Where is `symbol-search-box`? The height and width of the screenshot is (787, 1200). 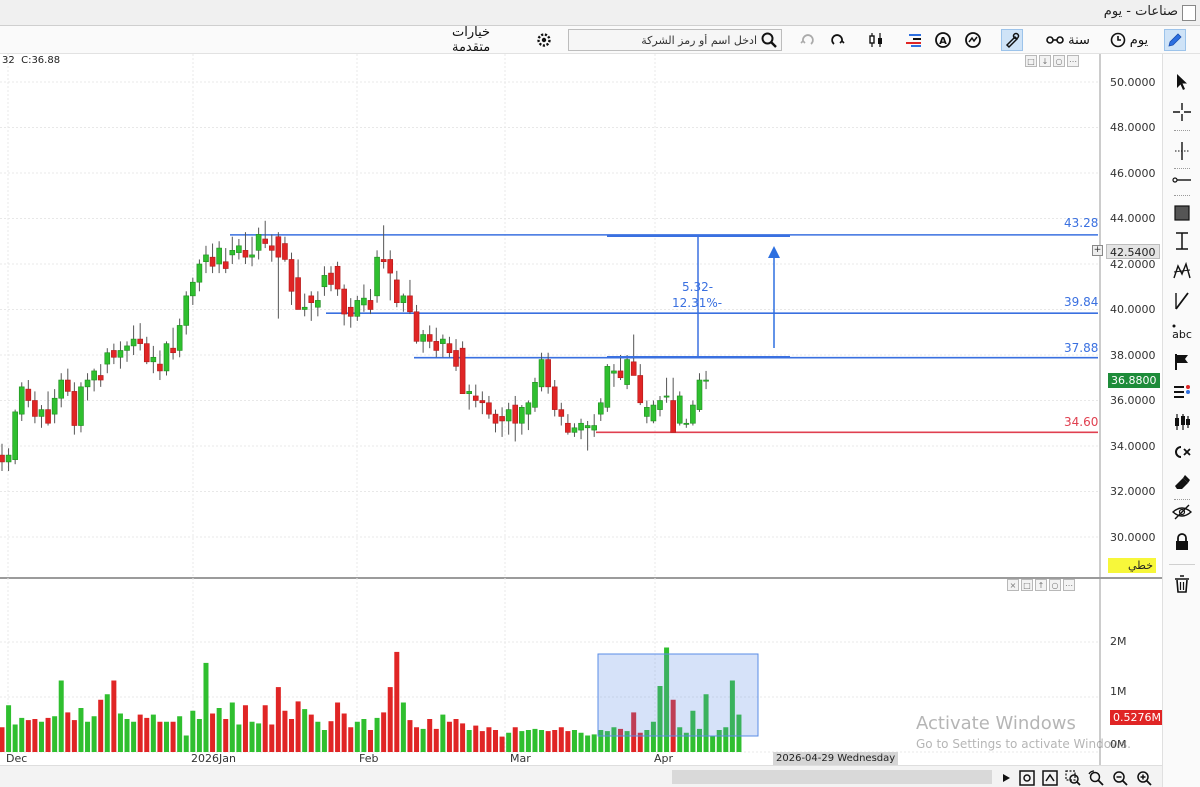 symbol-search-box is located at coordinates (675, 40).